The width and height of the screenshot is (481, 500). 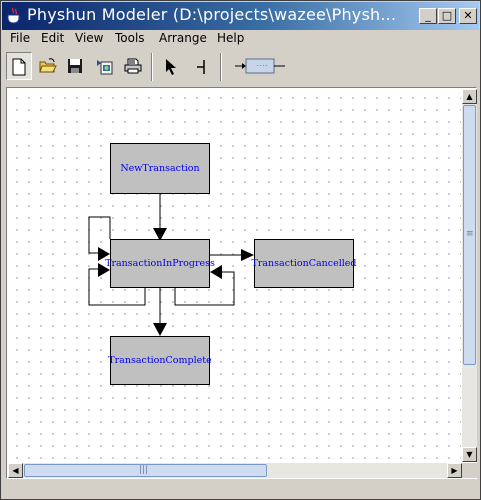 I want to click on state-label: TransactionComplete, so click(x=160, y=360).